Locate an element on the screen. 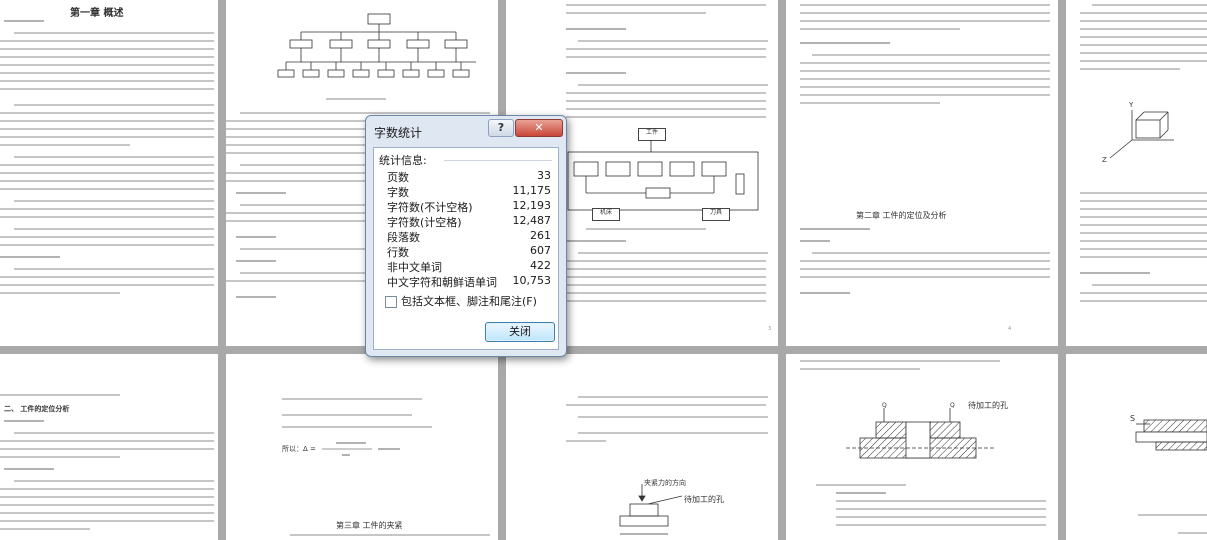 The image size is (1207, 540). fixture-section-diagram is located at coordinates (921, 433).